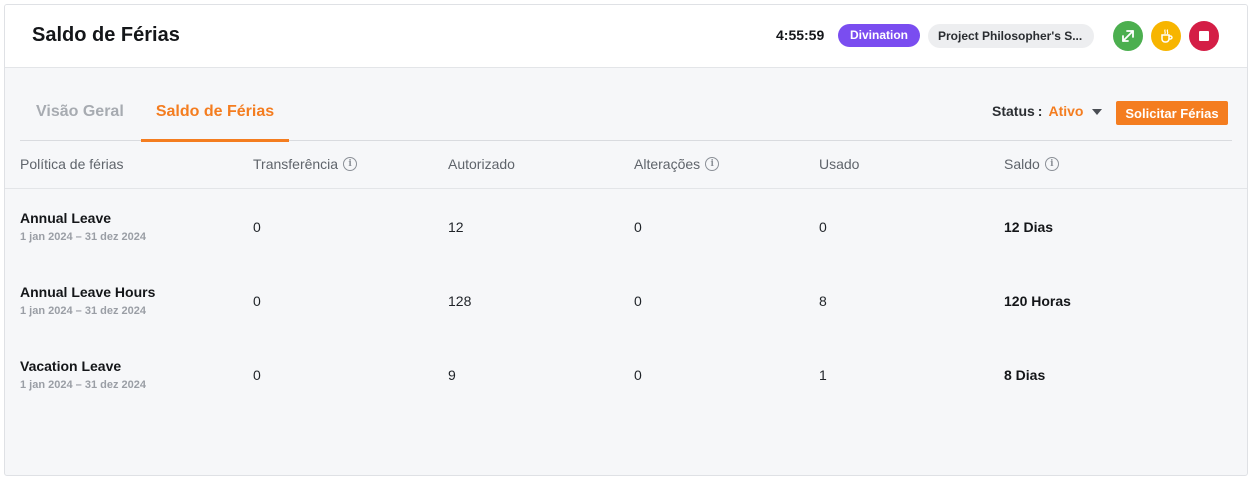 The height and width of the screenshot is (480, 1253). What do you see at coordinates (1097, 112) in the screenshot?
I see `caret-down-icon` at bounding box center [1097, 112].